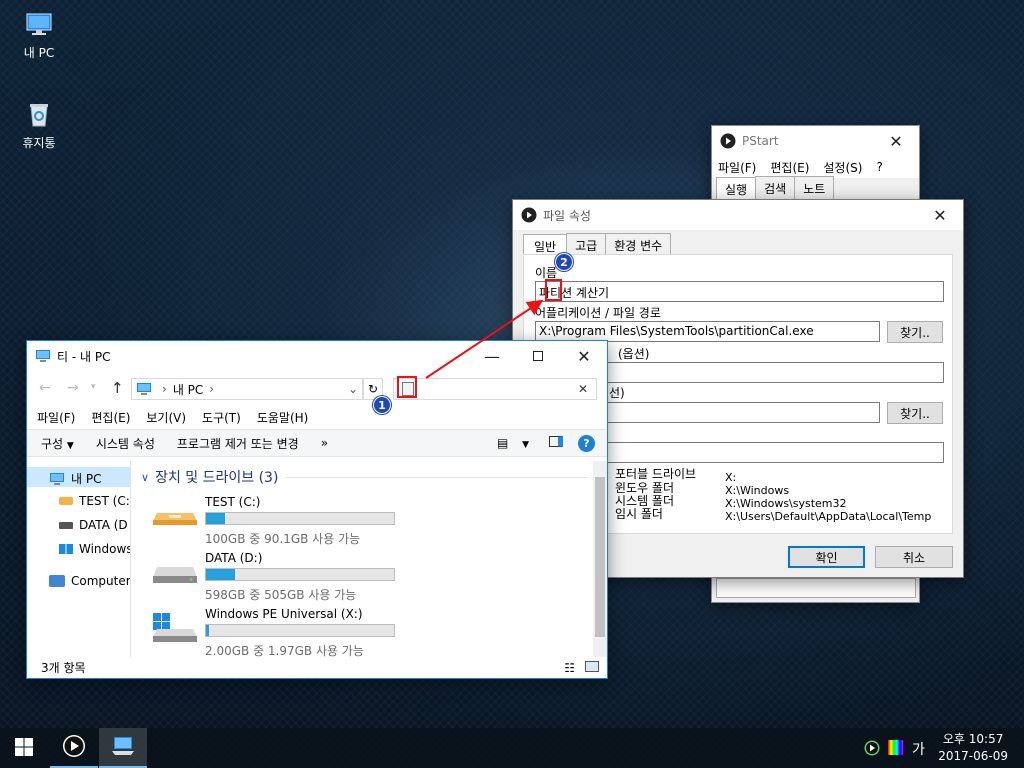  Describe the element at coordinates (973, 748) in the screenshot. I see `clock: 오후 10:57 2017-06-09` at that location.